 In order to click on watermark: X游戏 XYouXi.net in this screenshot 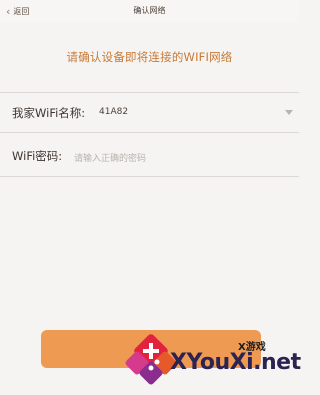, I will do `click(209, 362)`.